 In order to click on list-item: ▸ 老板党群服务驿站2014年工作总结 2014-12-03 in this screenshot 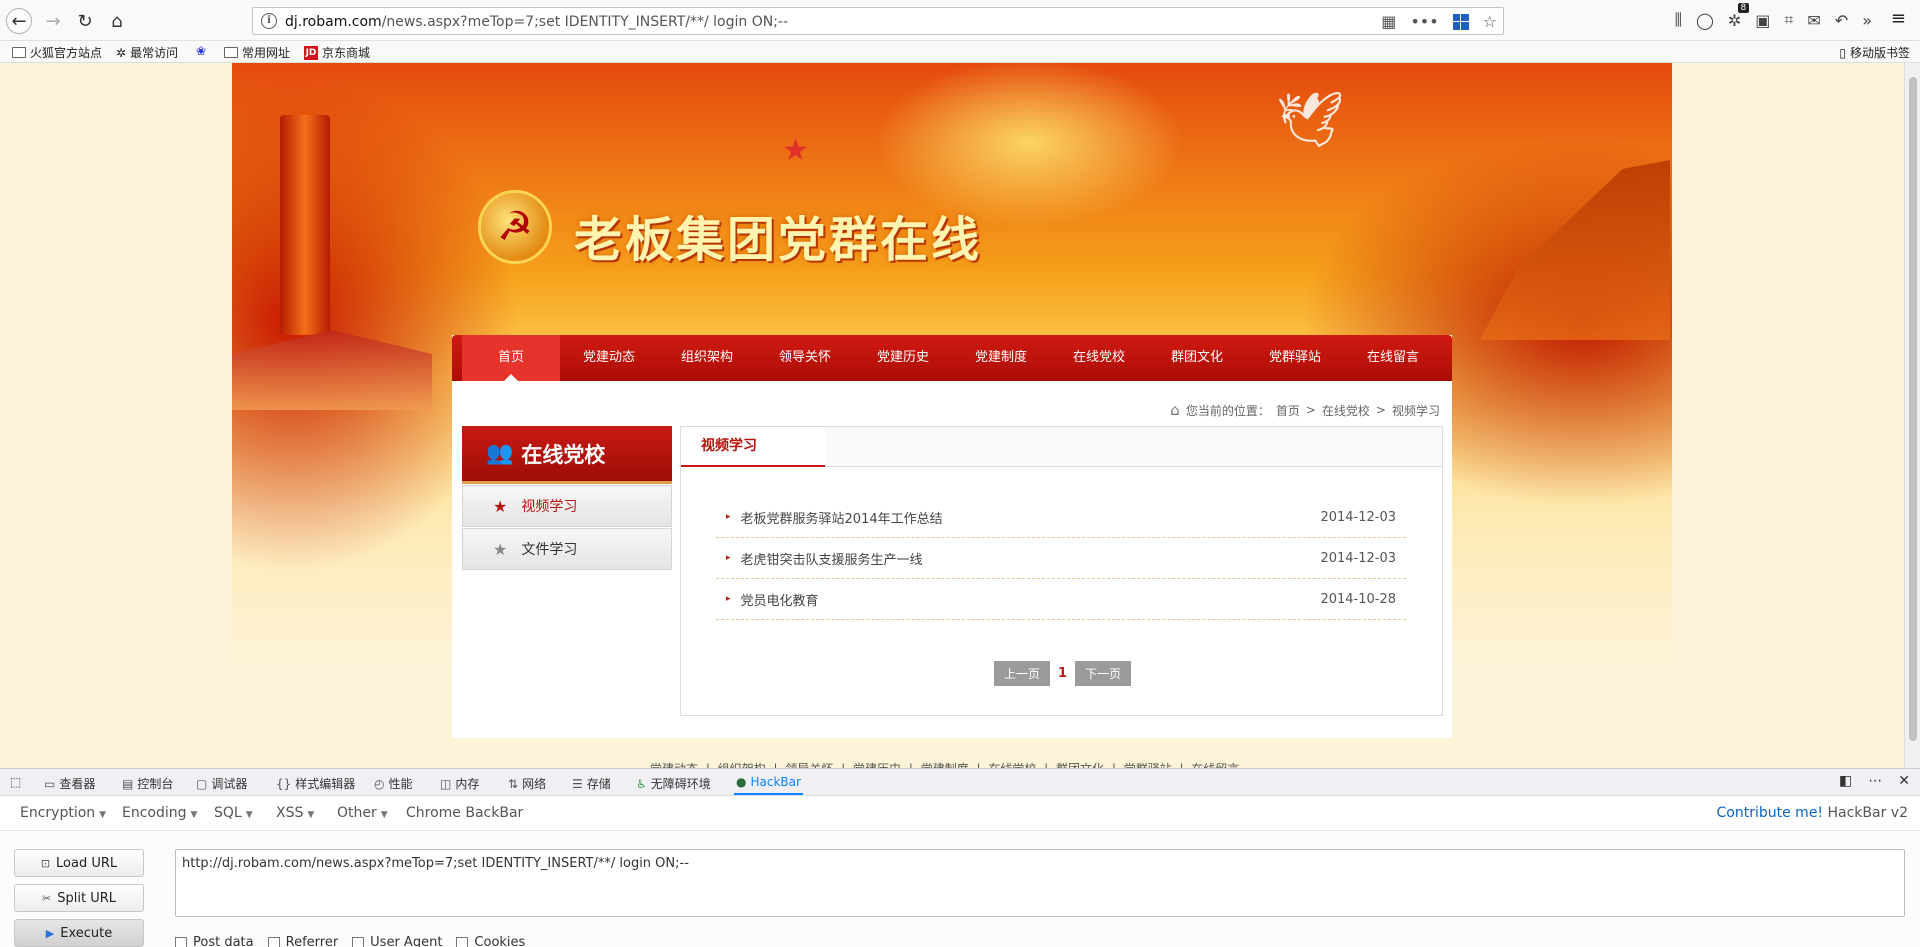, I will do `click(1061, 517)`.